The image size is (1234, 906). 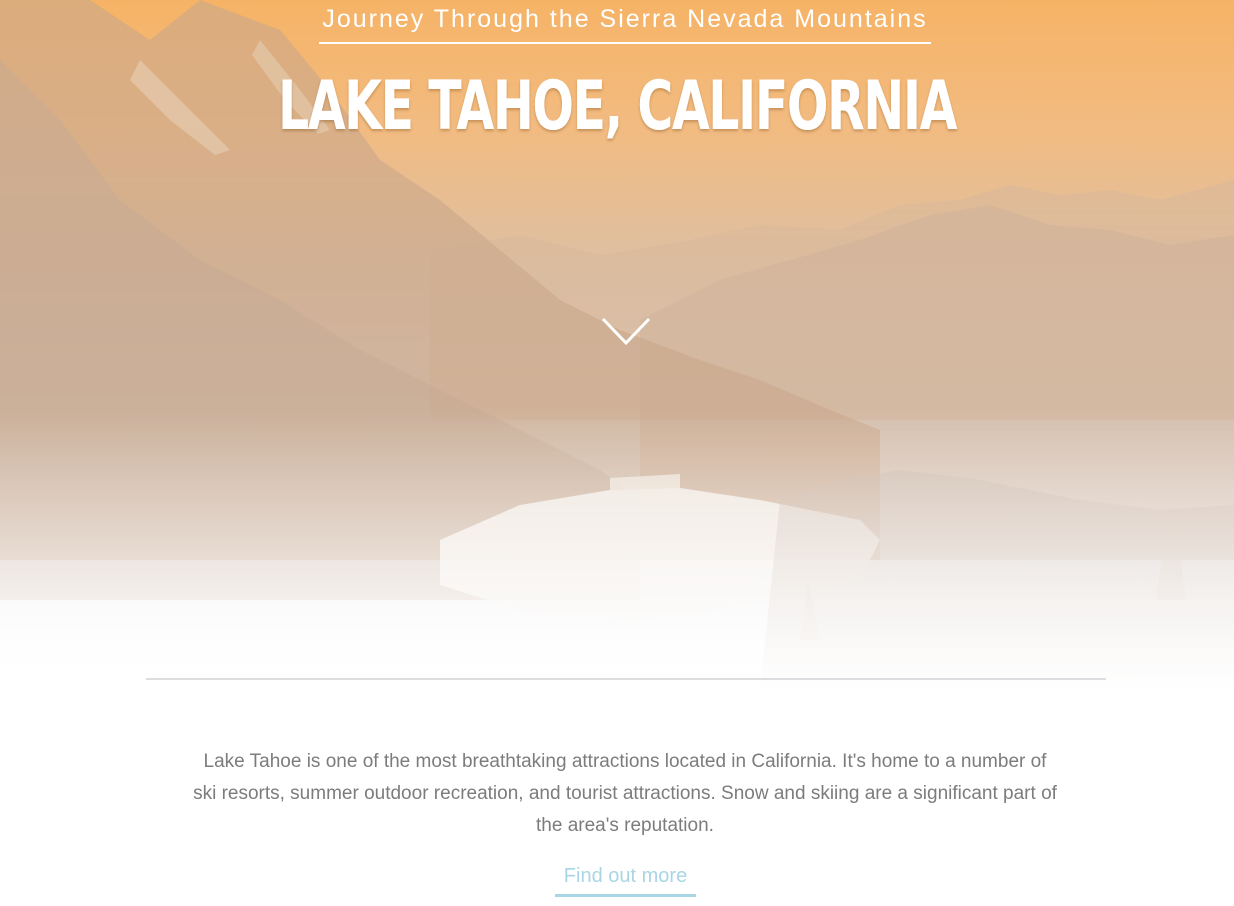 What do you see at coordinates (625, 879) in the screenshot?
I see `find-out-more-link: Find out more` at bounding box center [625, 879].